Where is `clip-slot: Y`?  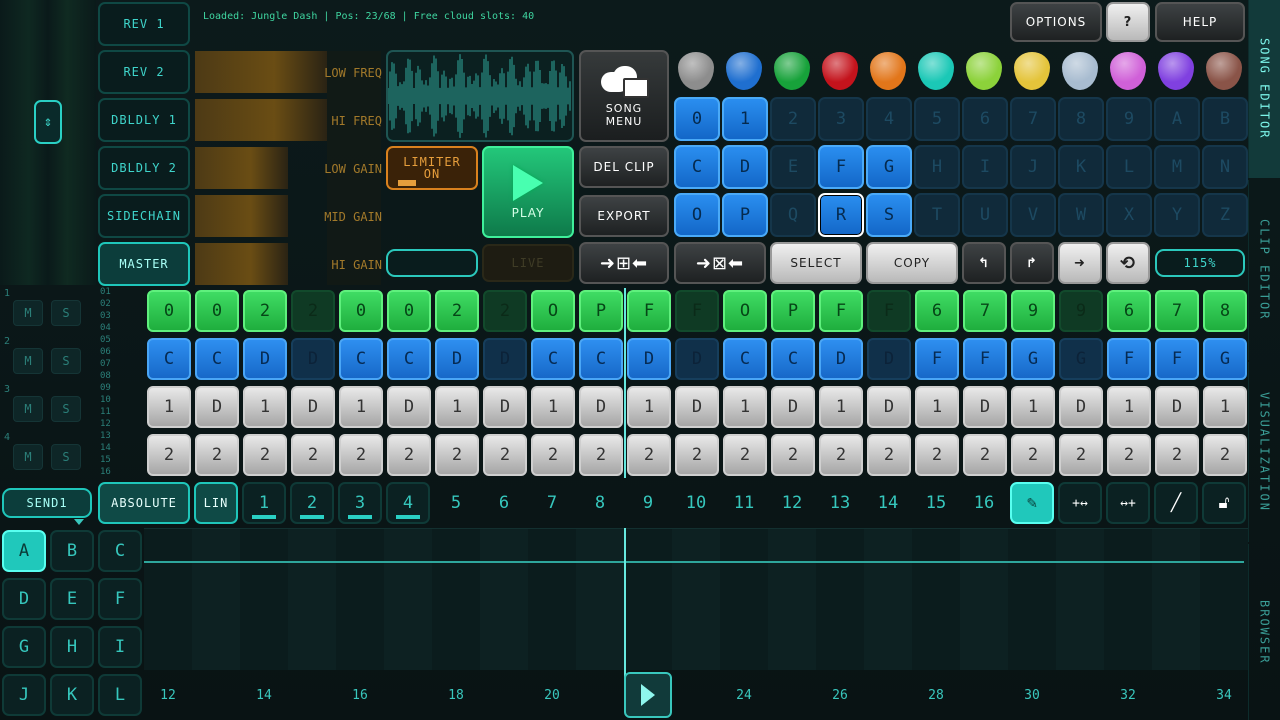
clip-slot: Y is located at coordinates (1177, 215).